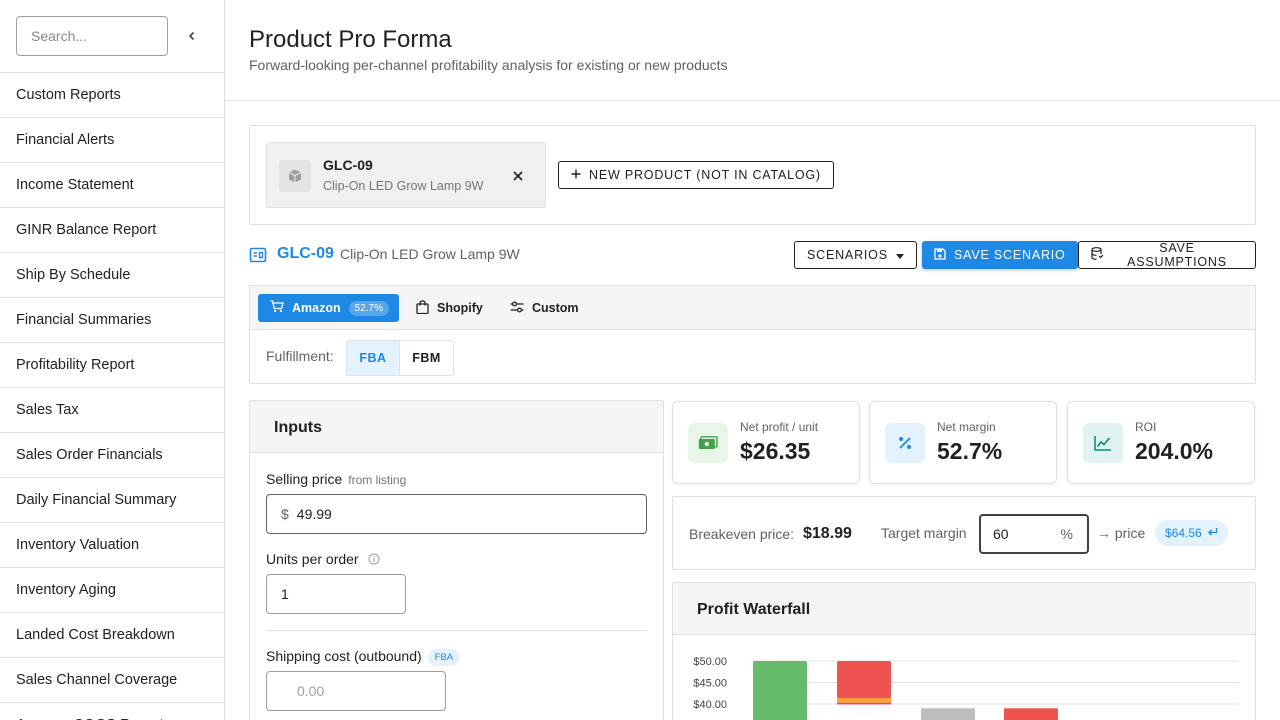  I want to click on percent-icon, so click(905, 443).